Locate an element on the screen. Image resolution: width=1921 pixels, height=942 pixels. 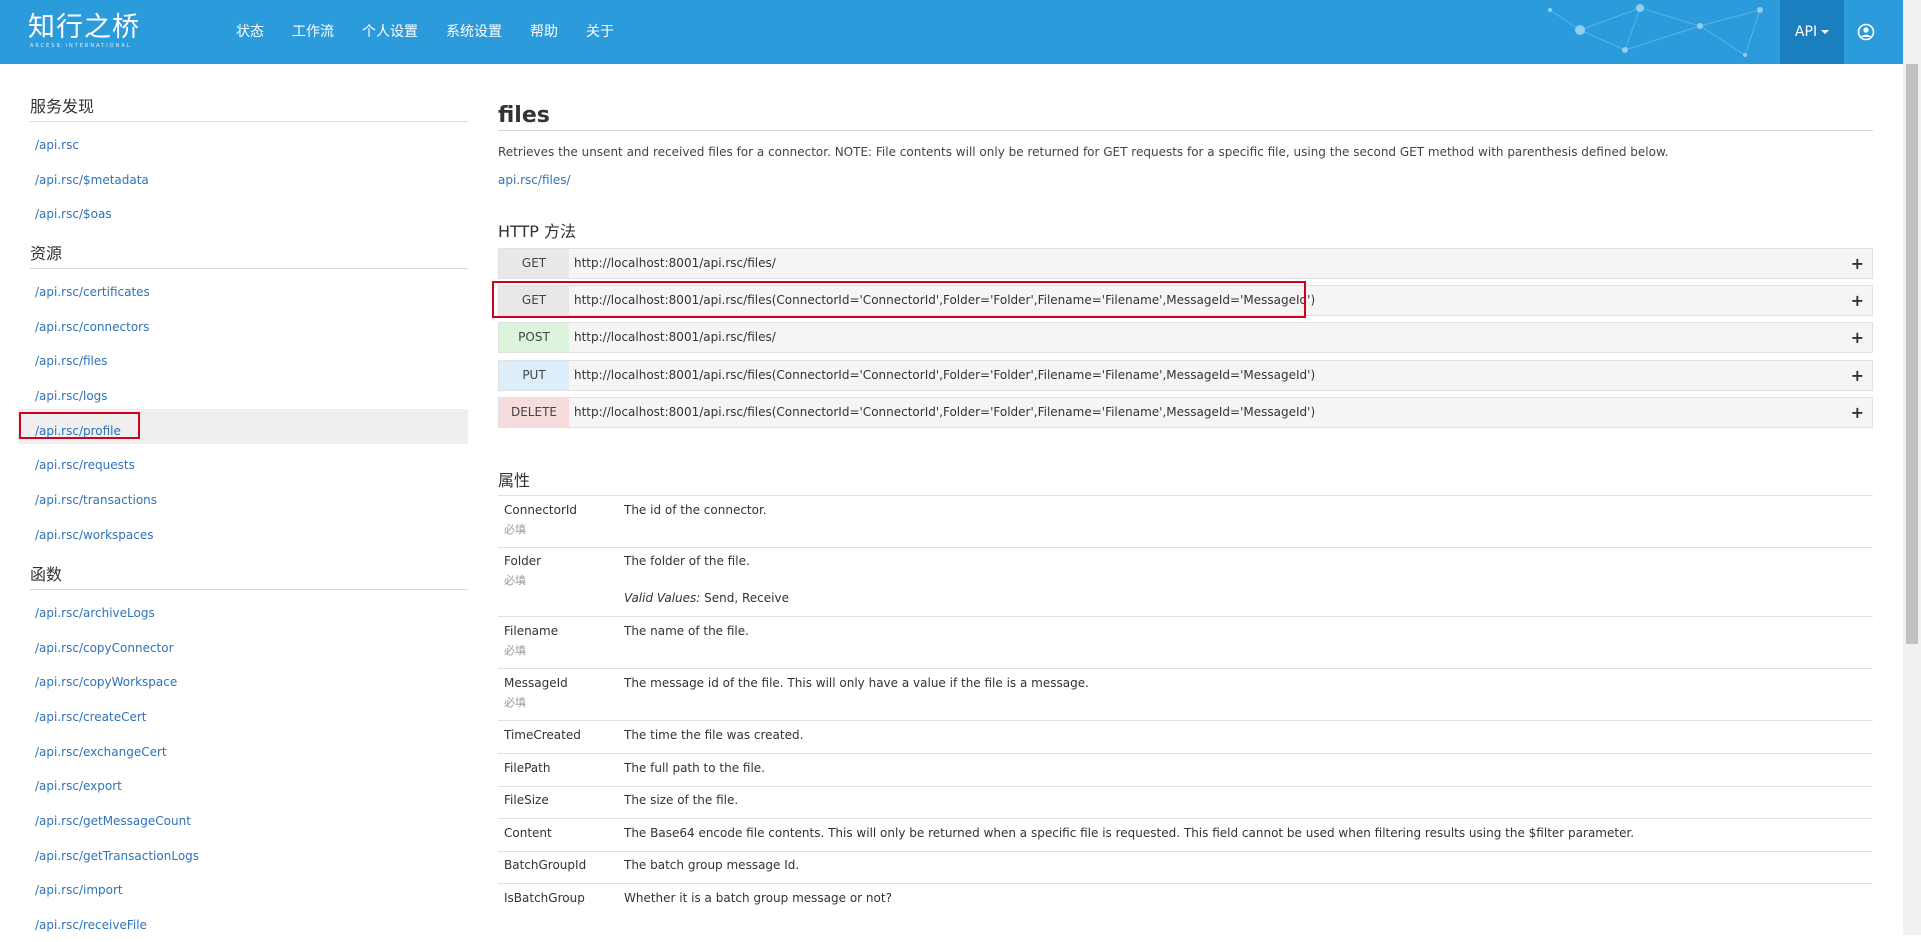
method-row-highlight is located at coordinates (899, 299).